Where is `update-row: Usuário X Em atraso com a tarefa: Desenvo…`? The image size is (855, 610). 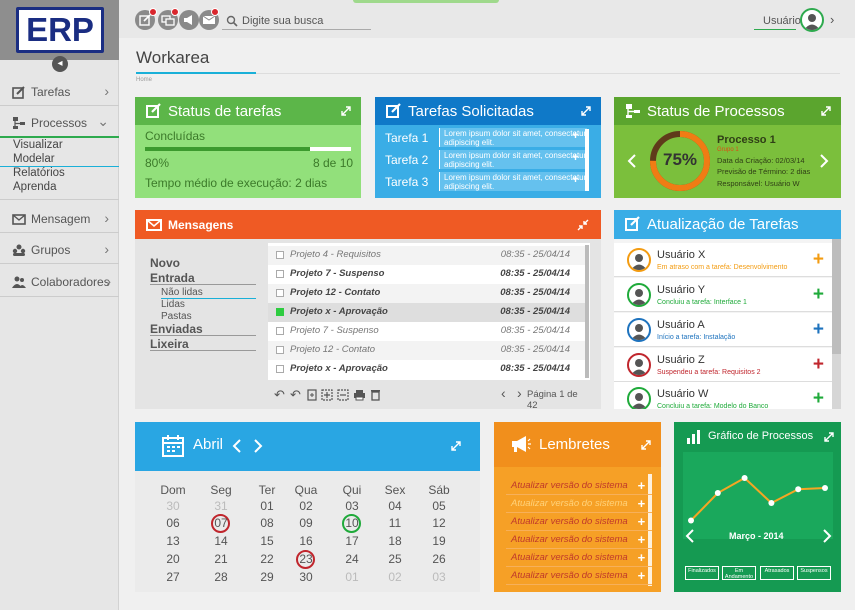 update-row: Usuário X Em atraso com a tarefa: Desenvo… is located at coordinates (723, 260).